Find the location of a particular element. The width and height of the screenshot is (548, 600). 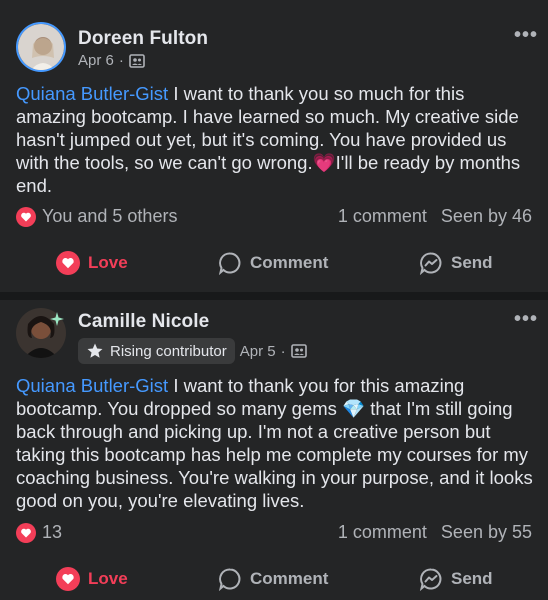

author-name: Camille Nicole is located at coordinates (143, 322).